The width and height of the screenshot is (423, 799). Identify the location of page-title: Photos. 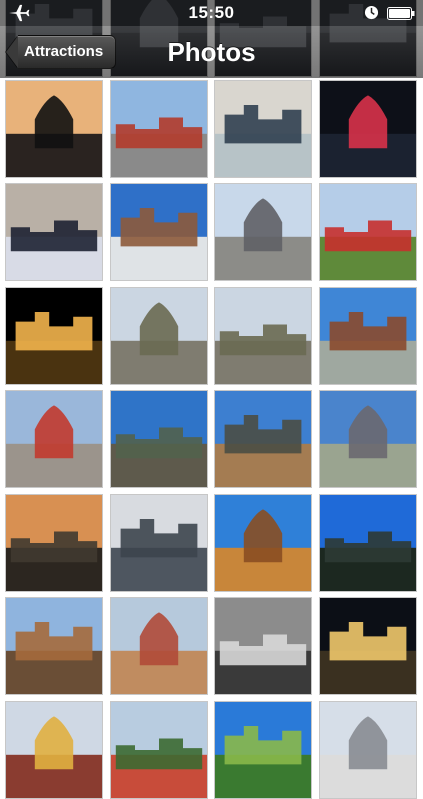
(211, 52).